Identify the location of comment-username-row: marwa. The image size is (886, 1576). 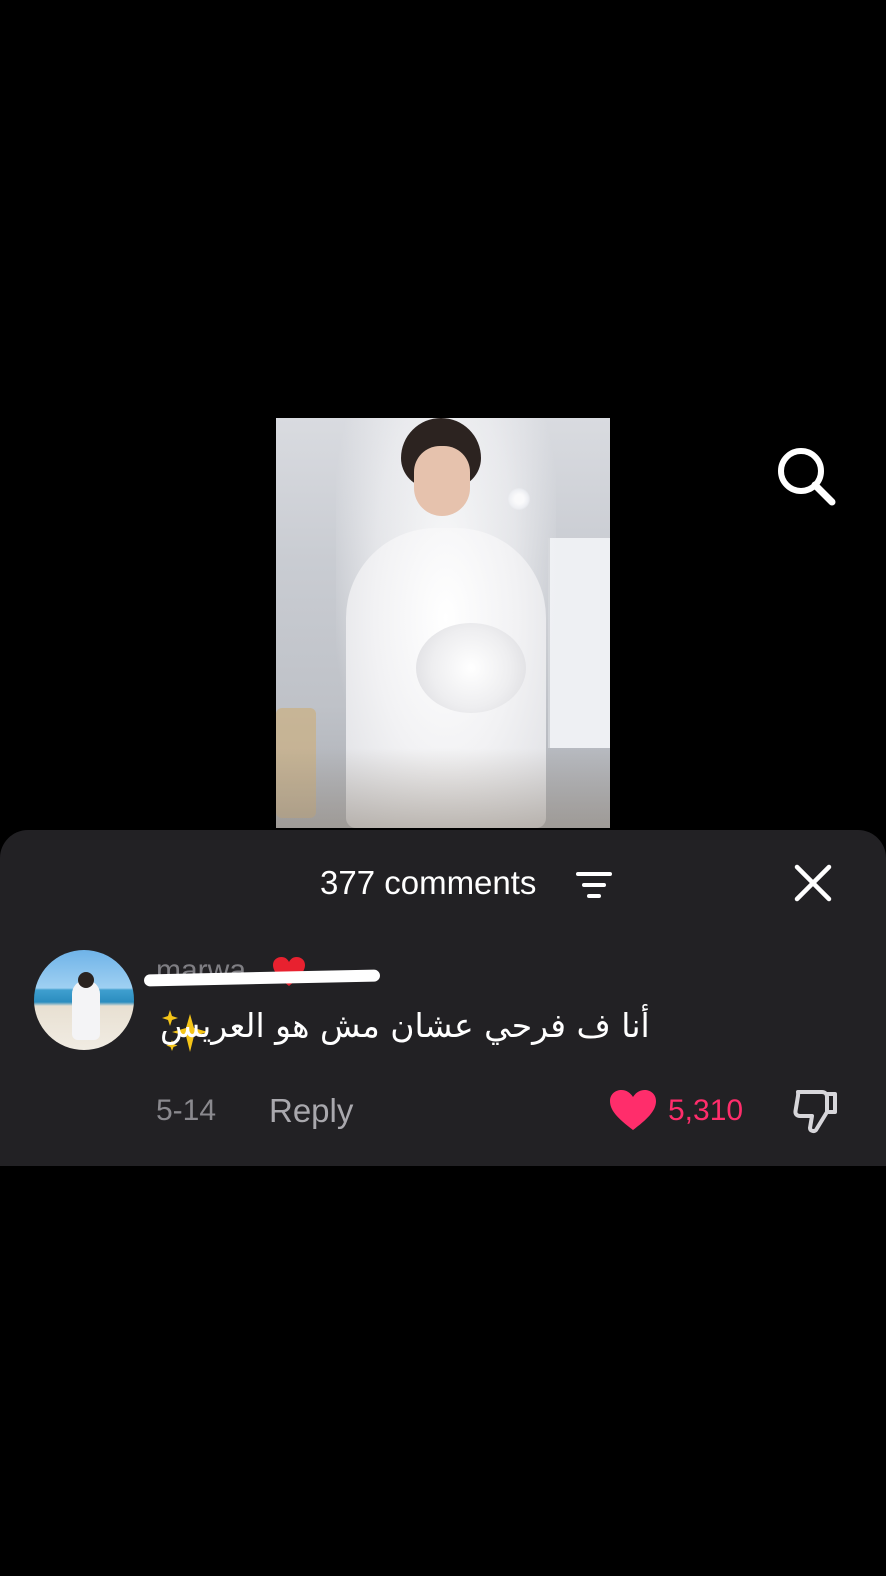
(262, 974).